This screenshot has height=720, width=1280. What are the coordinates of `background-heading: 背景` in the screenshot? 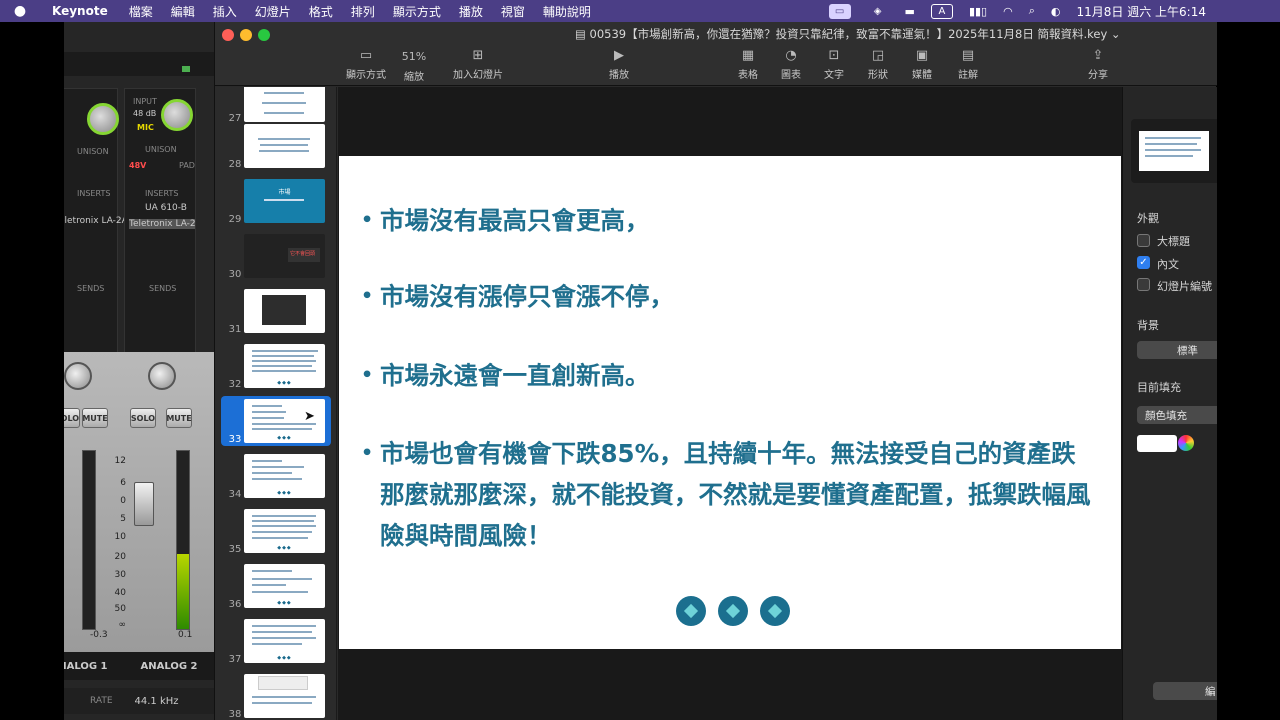 It's located at (1148, 325).